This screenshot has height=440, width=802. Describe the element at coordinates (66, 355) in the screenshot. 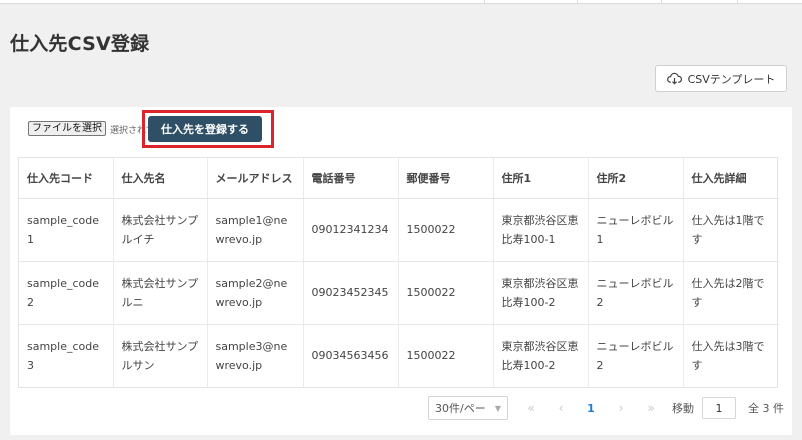

I see `cell-supplier-code: sample_code3` at that location.